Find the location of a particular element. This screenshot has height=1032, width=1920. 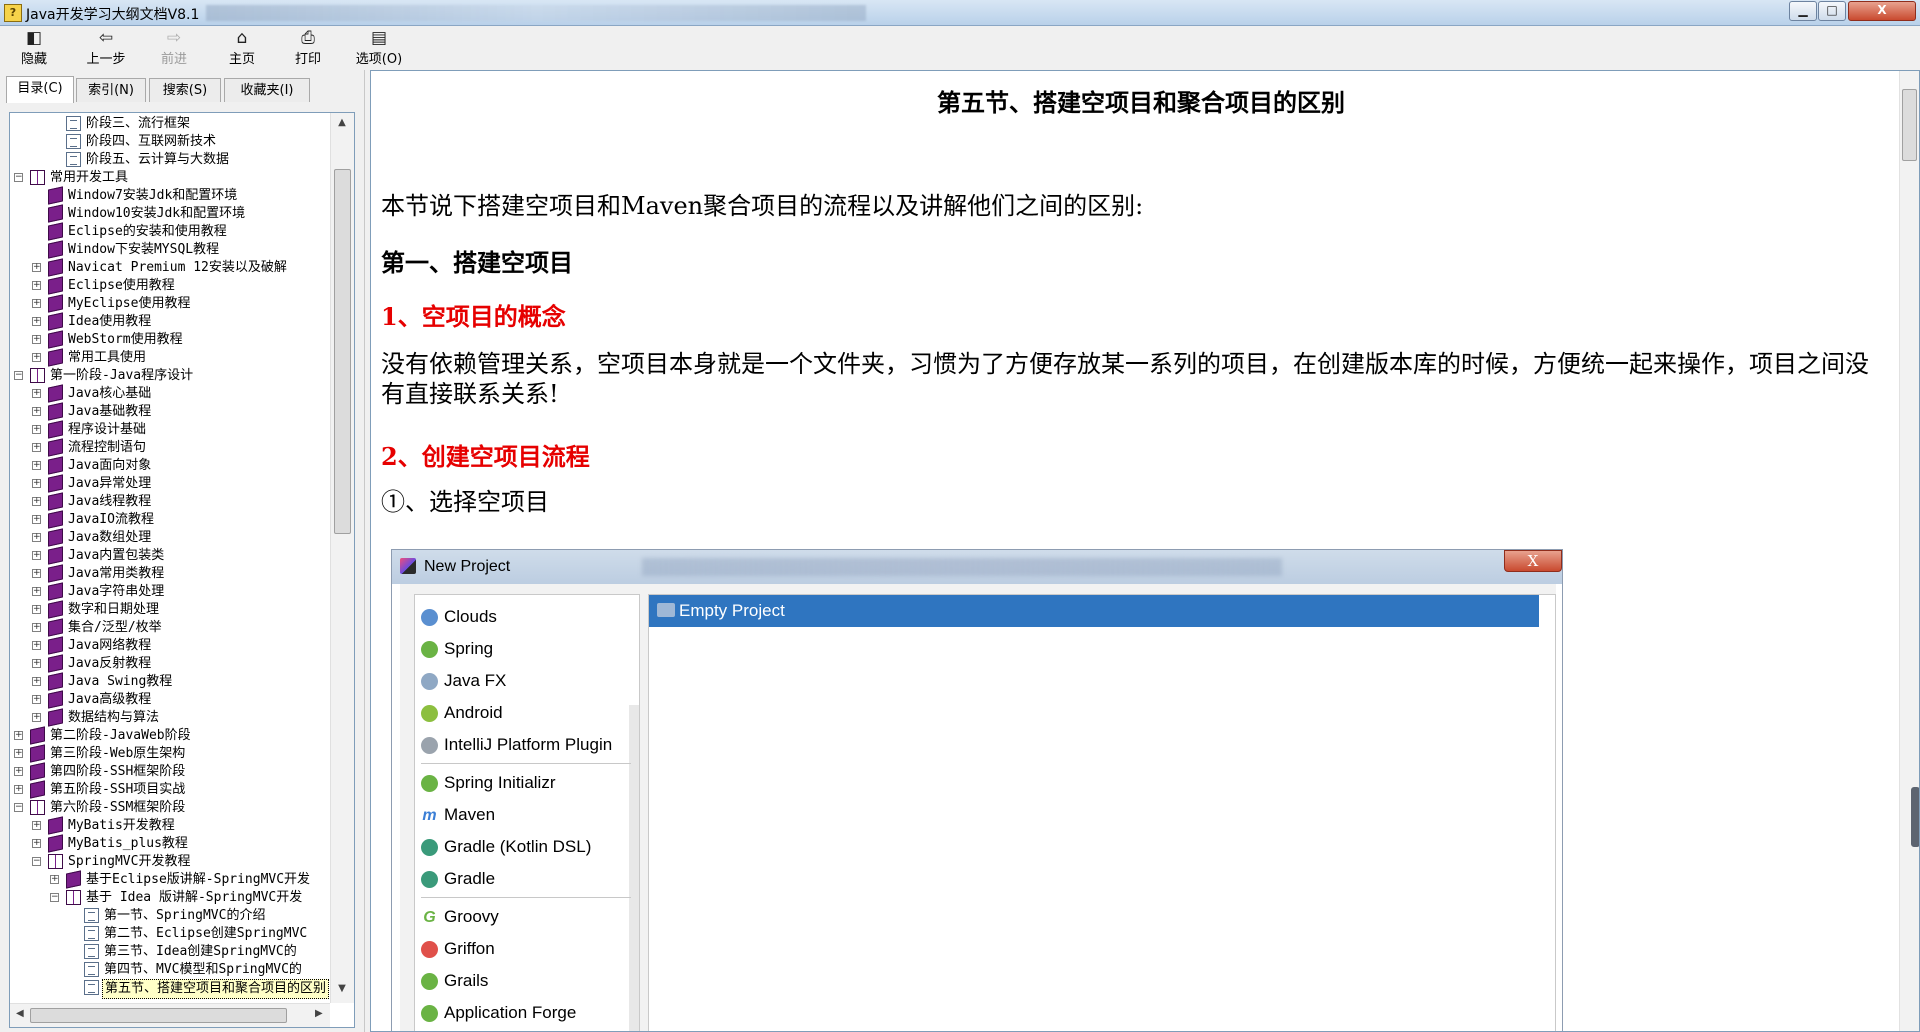

project-type-item: G Groovy is located at coordinates (526, 918).